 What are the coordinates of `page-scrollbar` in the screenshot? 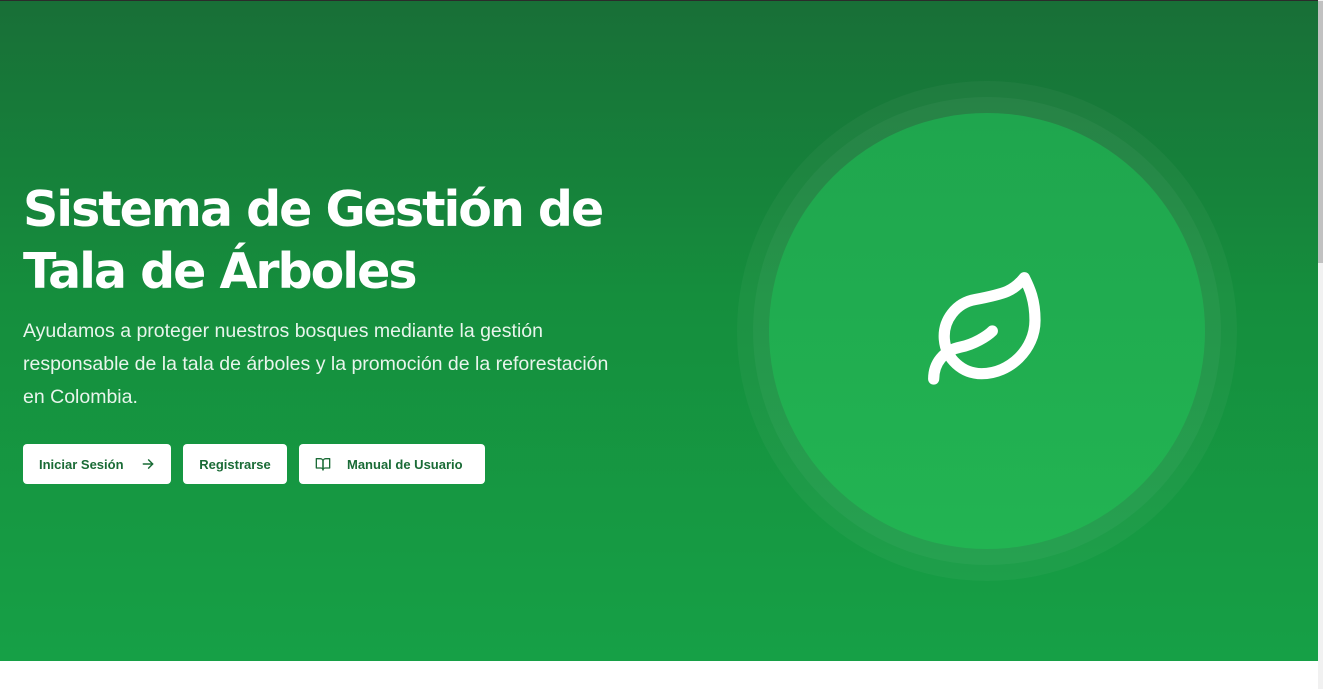 It's located at (1320, 344).